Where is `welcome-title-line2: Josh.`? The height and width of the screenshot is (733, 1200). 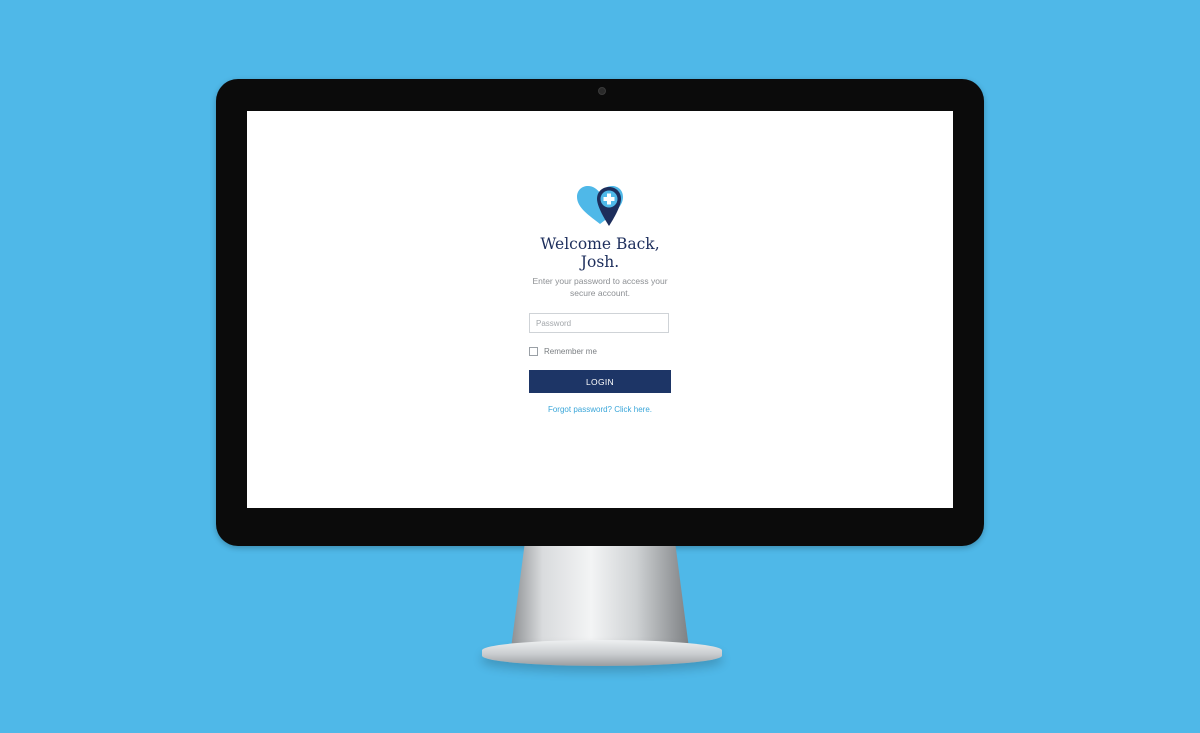
welcome-title-line2: Josh. is located at coordinates (600, 262).